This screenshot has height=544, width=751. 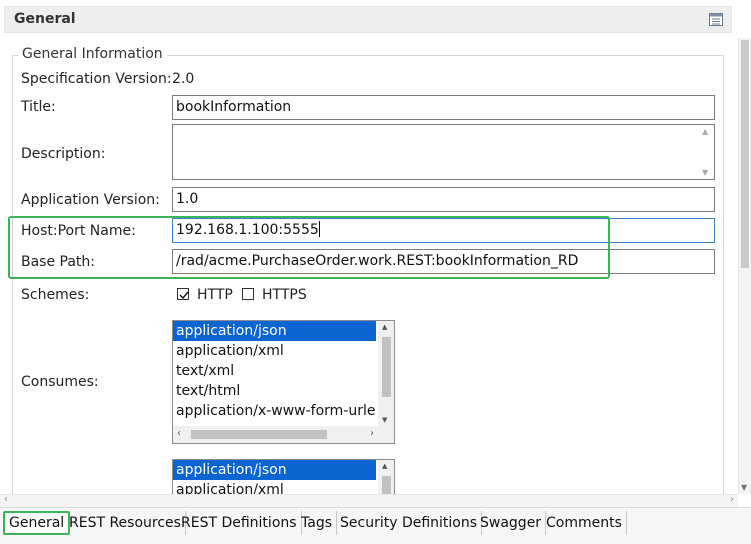 I want to click on tab-swagger: Swagger, so click(x=511, y=523).